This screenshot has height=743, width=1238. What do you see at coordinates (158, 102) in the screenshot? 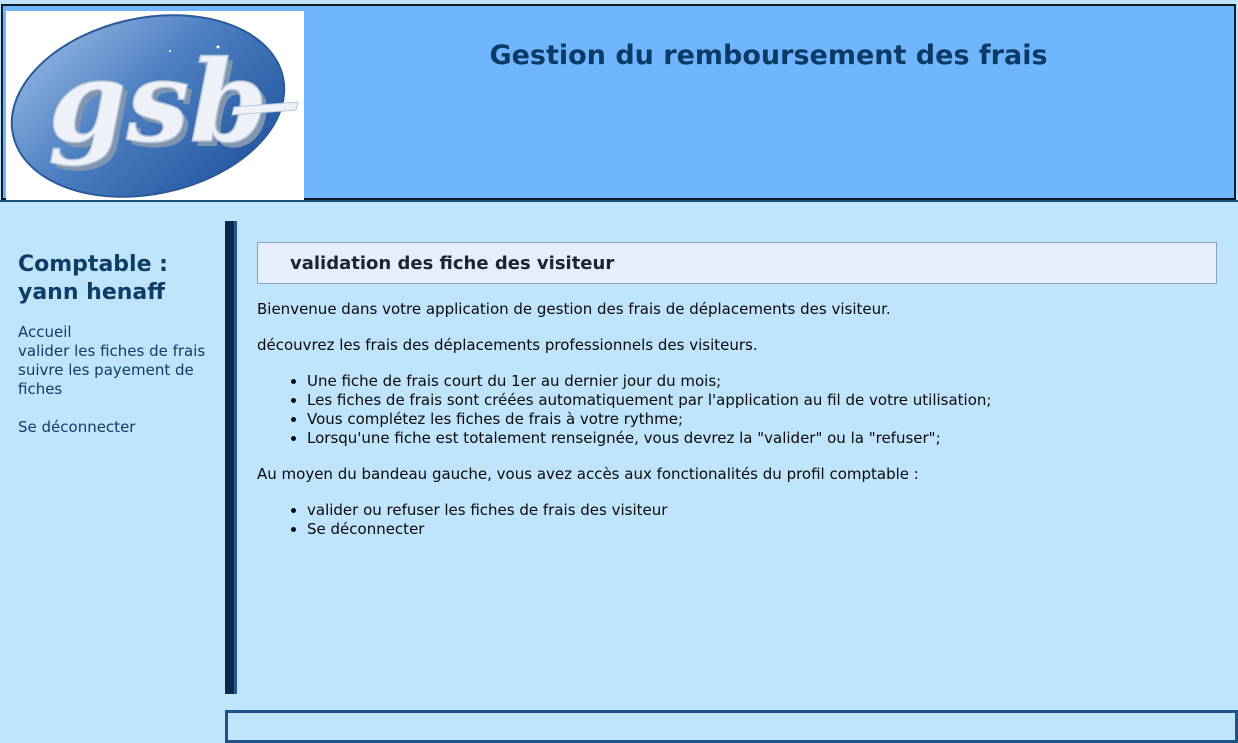
I see `logo-lettering: gsb` at bounding box center [158, 102].